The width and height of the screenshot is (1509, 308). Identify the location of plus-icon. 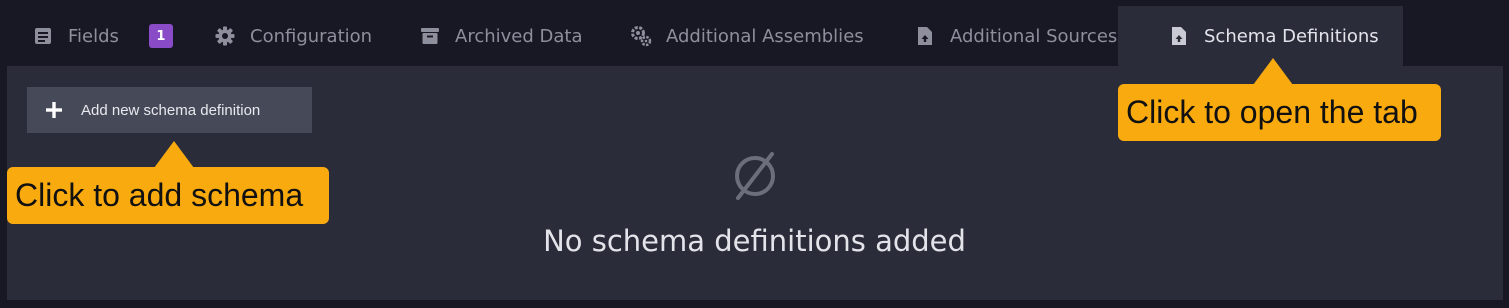
(54, 110).